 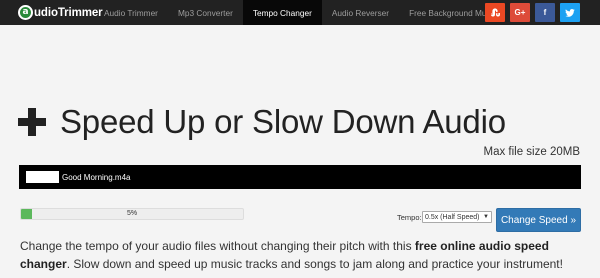 I want to click on site-logo: a udioTrimmer, so click(x=60, y=12).